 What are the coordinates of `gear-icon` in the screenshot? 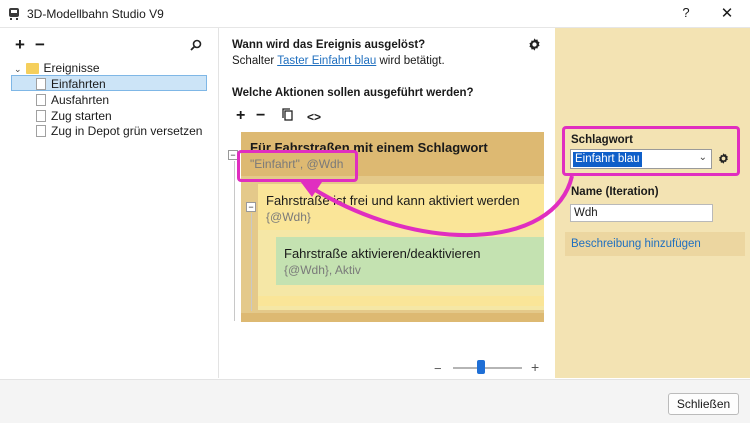 It's located at (534, 44).